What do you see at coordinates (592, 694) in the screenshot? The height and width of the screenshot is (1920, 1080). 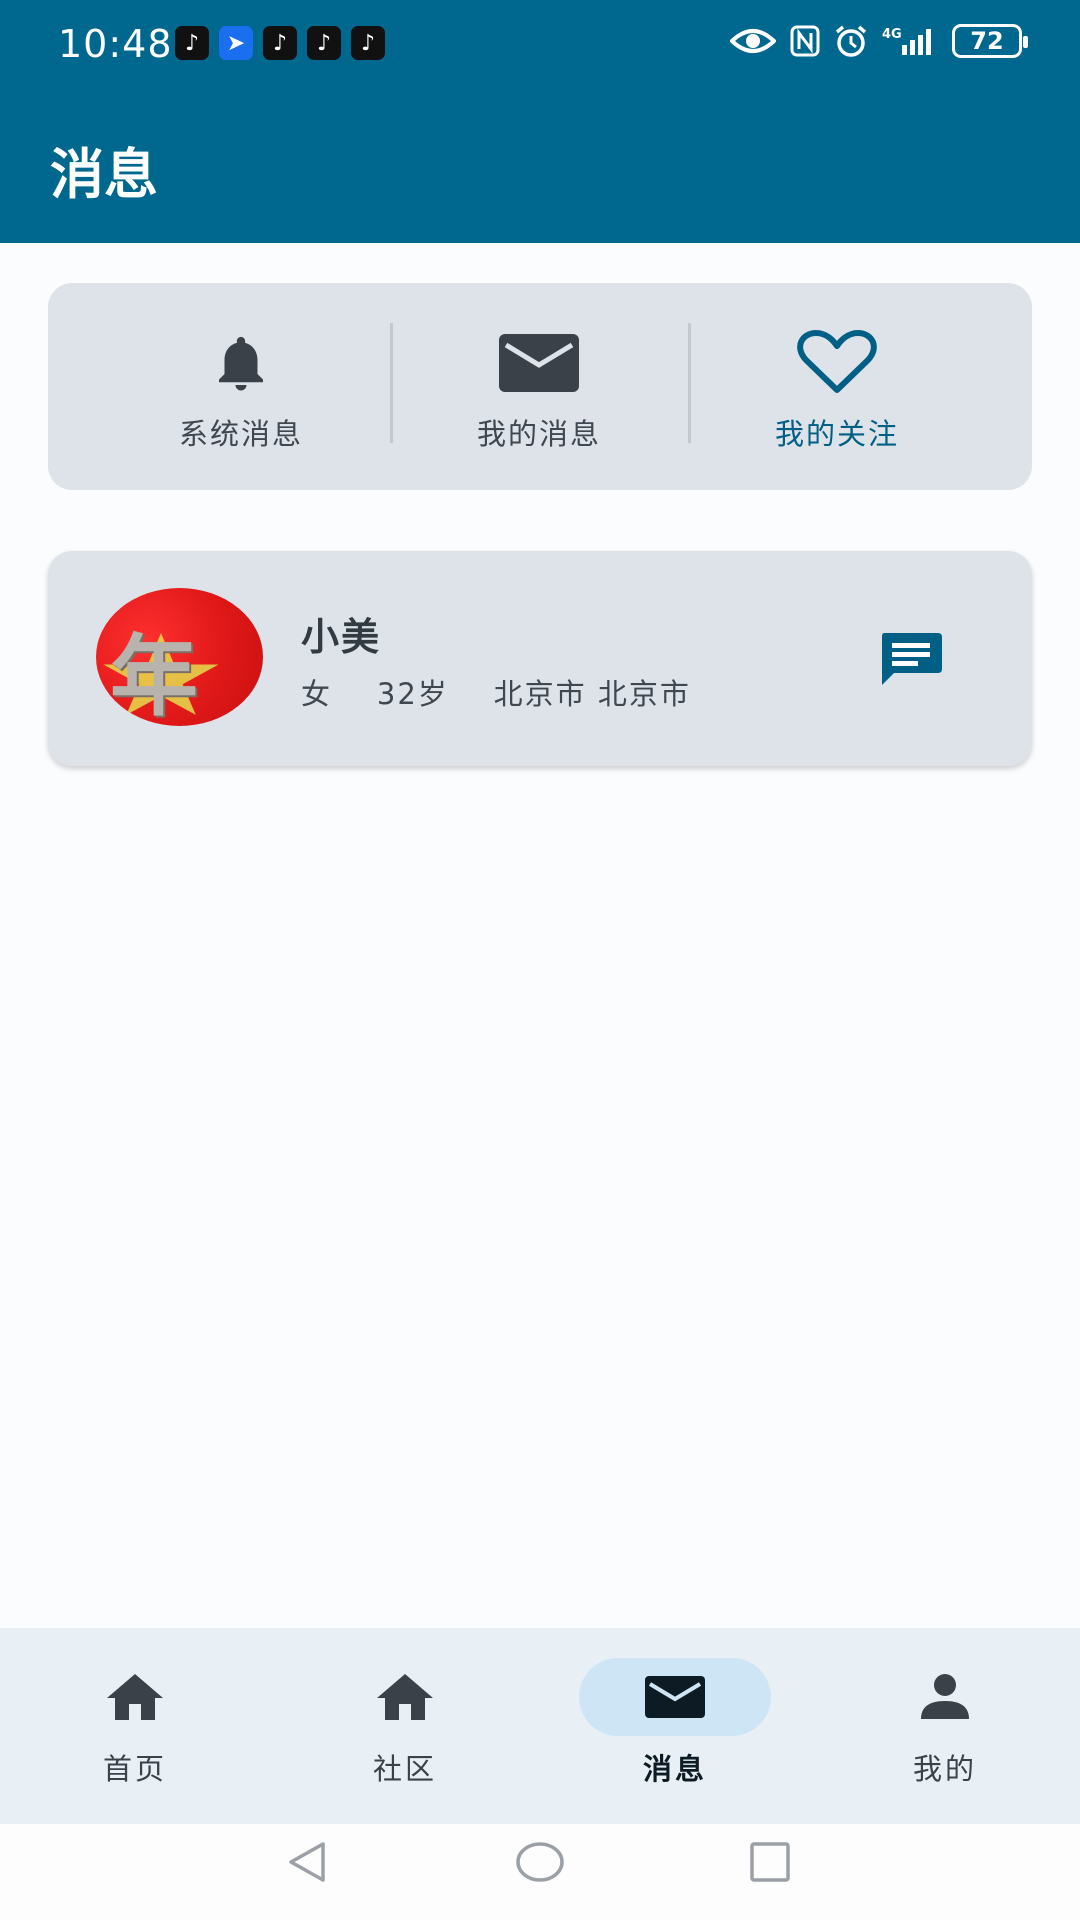 I see `user-location: 北京市 北京市` at bounding box center [592, 694].